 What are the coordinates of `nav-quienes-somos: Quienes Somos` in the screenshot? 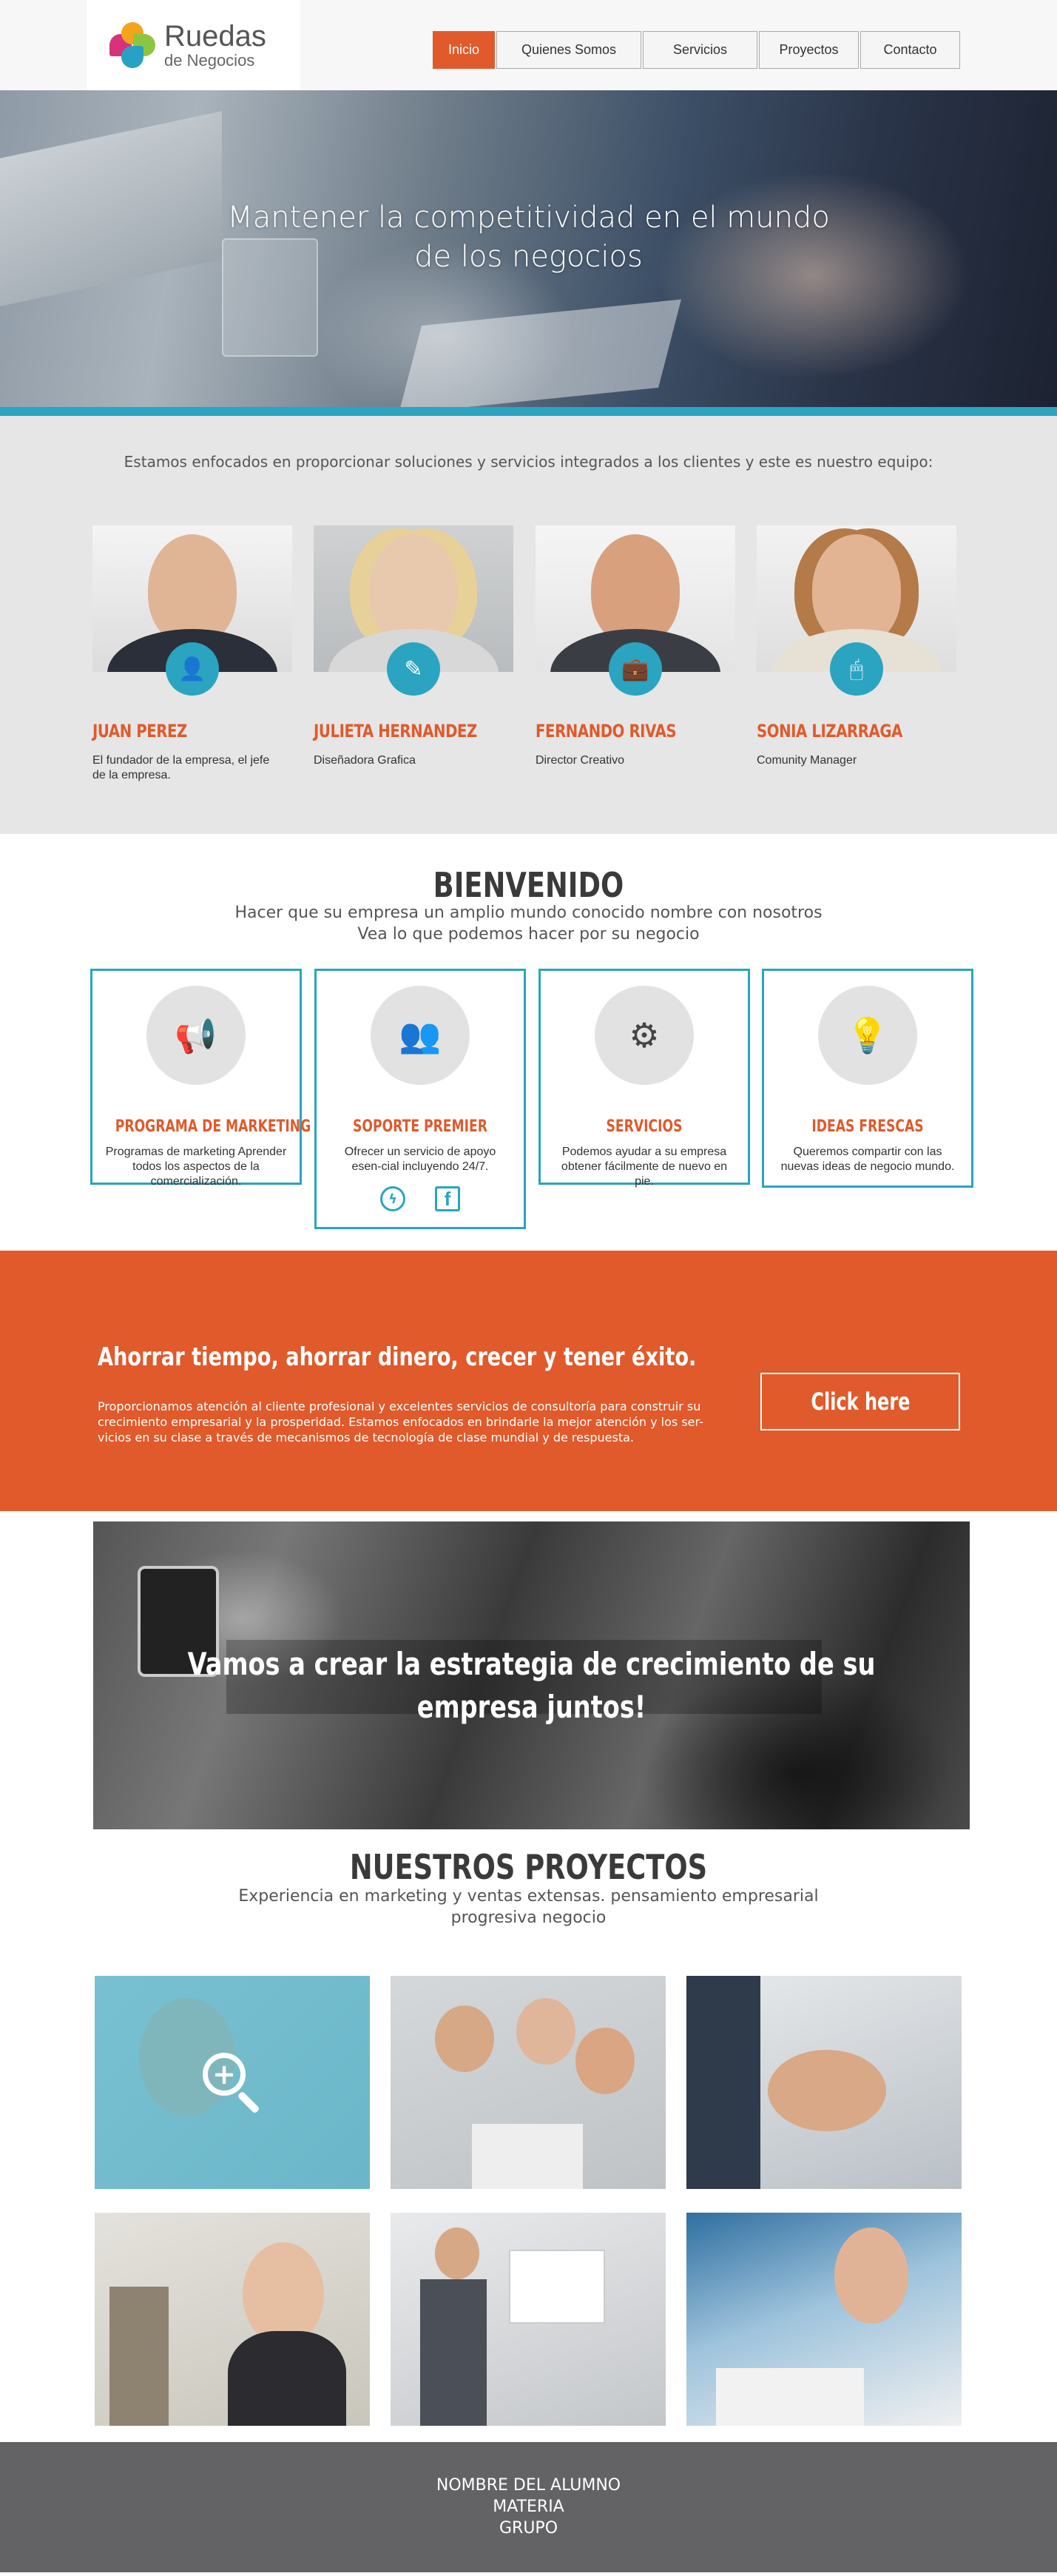 It's located at (568, 50).